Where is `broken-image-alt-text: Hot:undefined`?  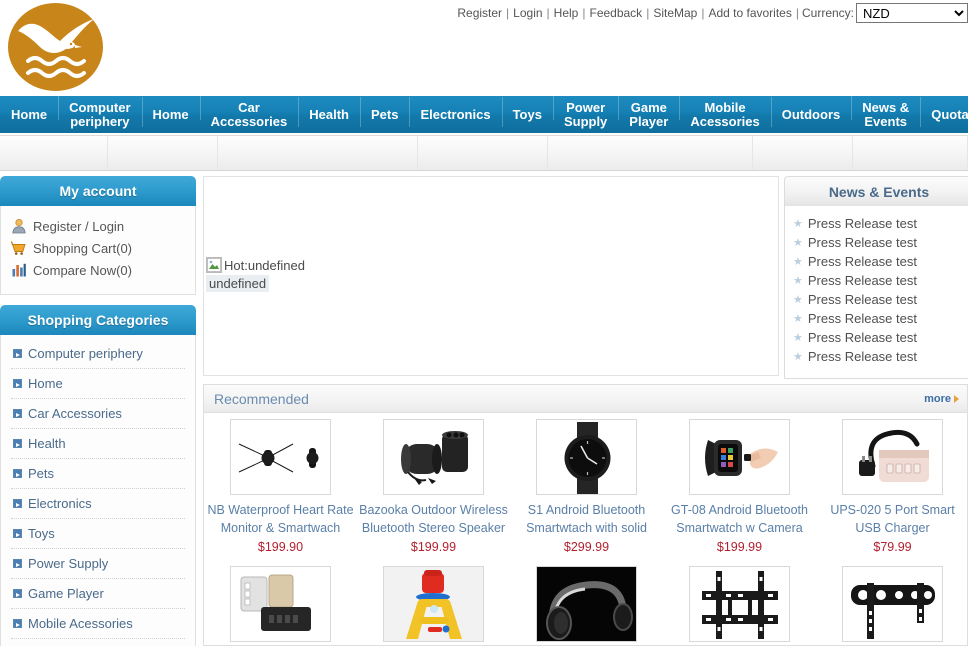 broken-image-alt-text: Hot:undefined is located at coordinates (264, 265).